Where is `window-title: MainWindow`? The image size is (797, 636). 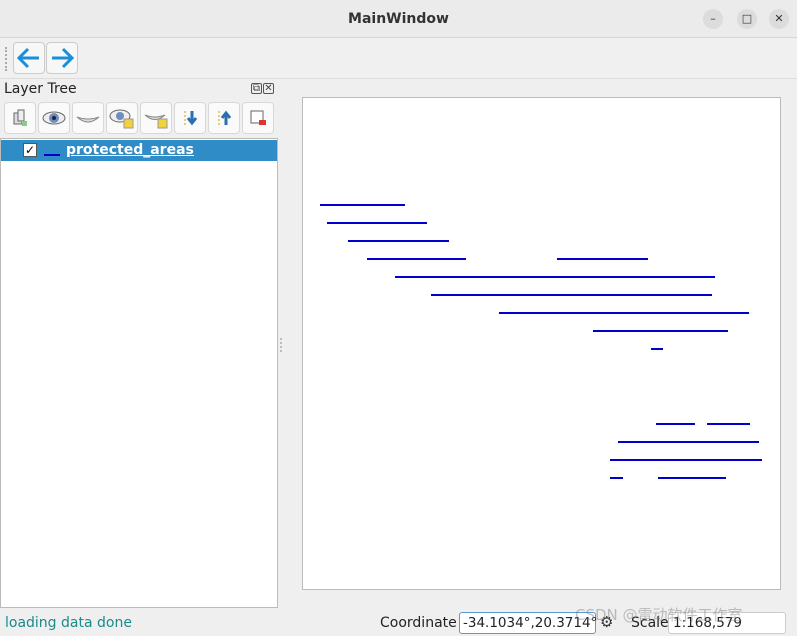
window-title: MainWindow is located at coordinates (398, 19).